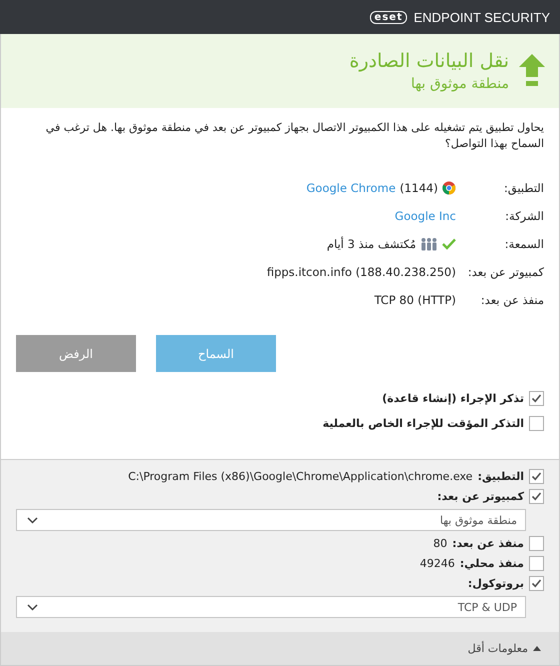  What do you see at coordinates (488, 543) in the screenshot?
I see `checkbox-label: منفذ عن بعد:` at bounding box center [488, 543].